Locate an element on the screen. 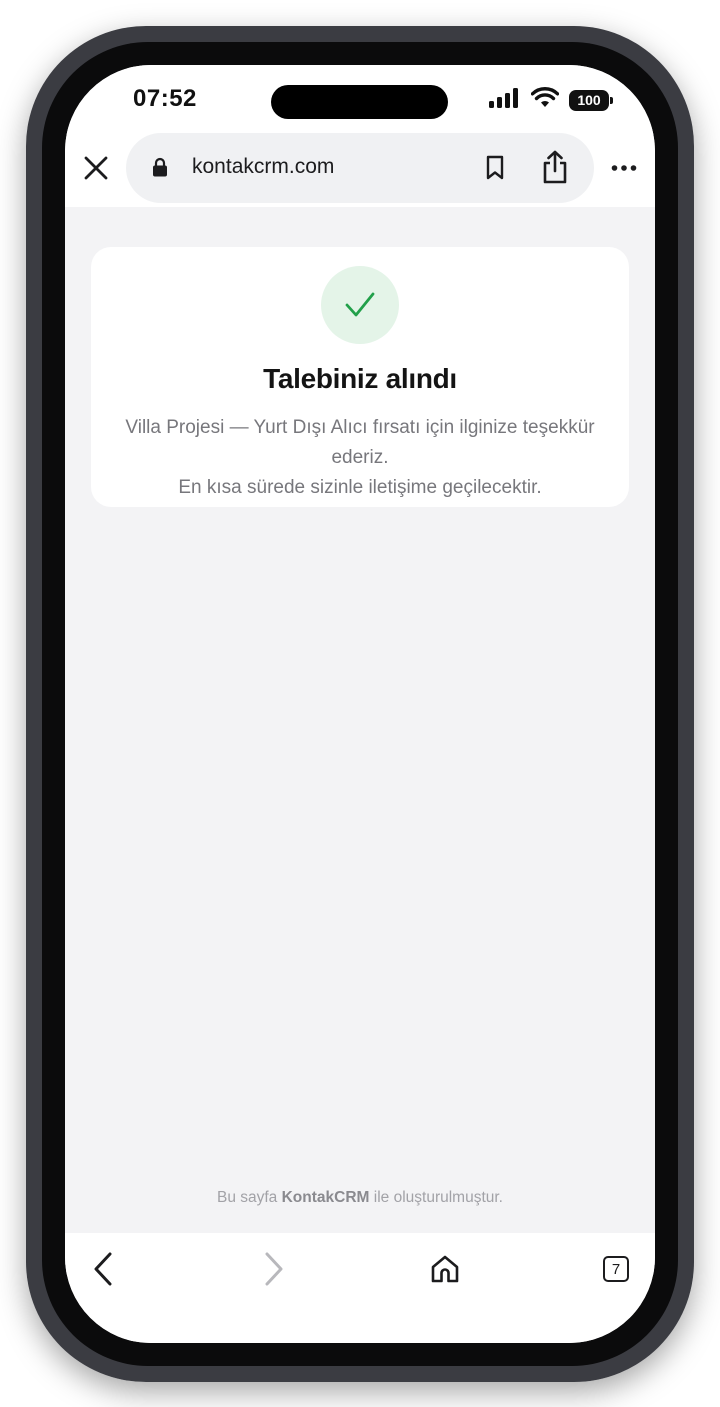  lock-icon is located at coordinates (160, 169).